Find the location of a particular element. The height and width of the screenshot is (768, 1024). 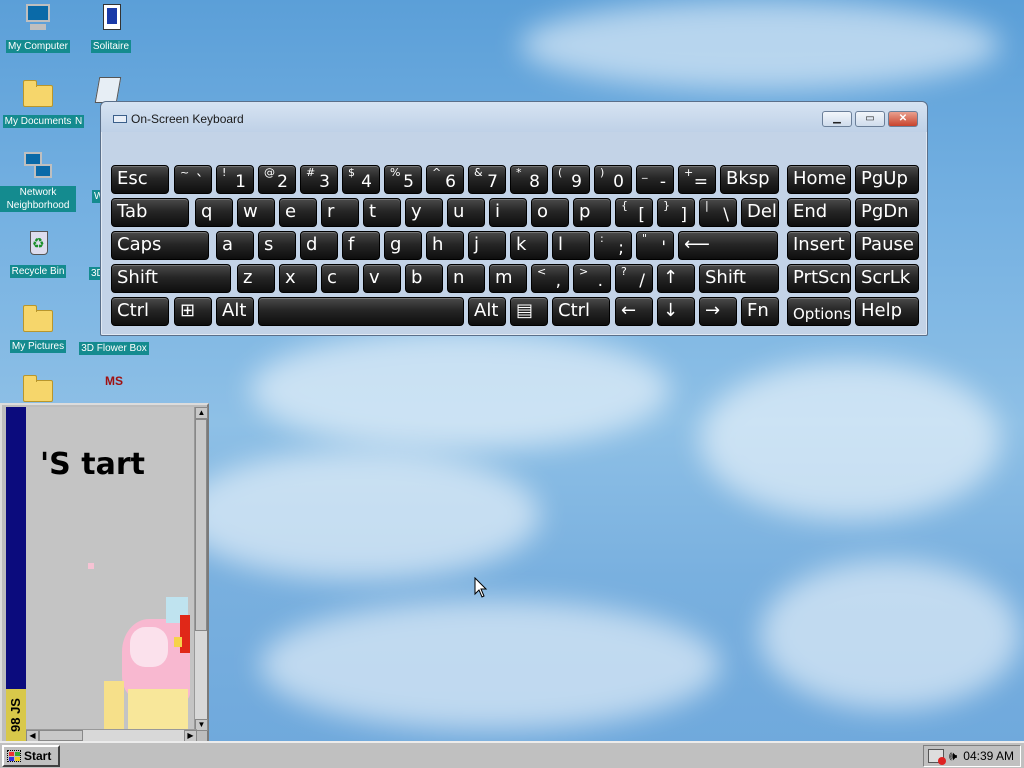

desktop-icon-recycle-bin: Recycle Bin is located at coordinates (38, 253).